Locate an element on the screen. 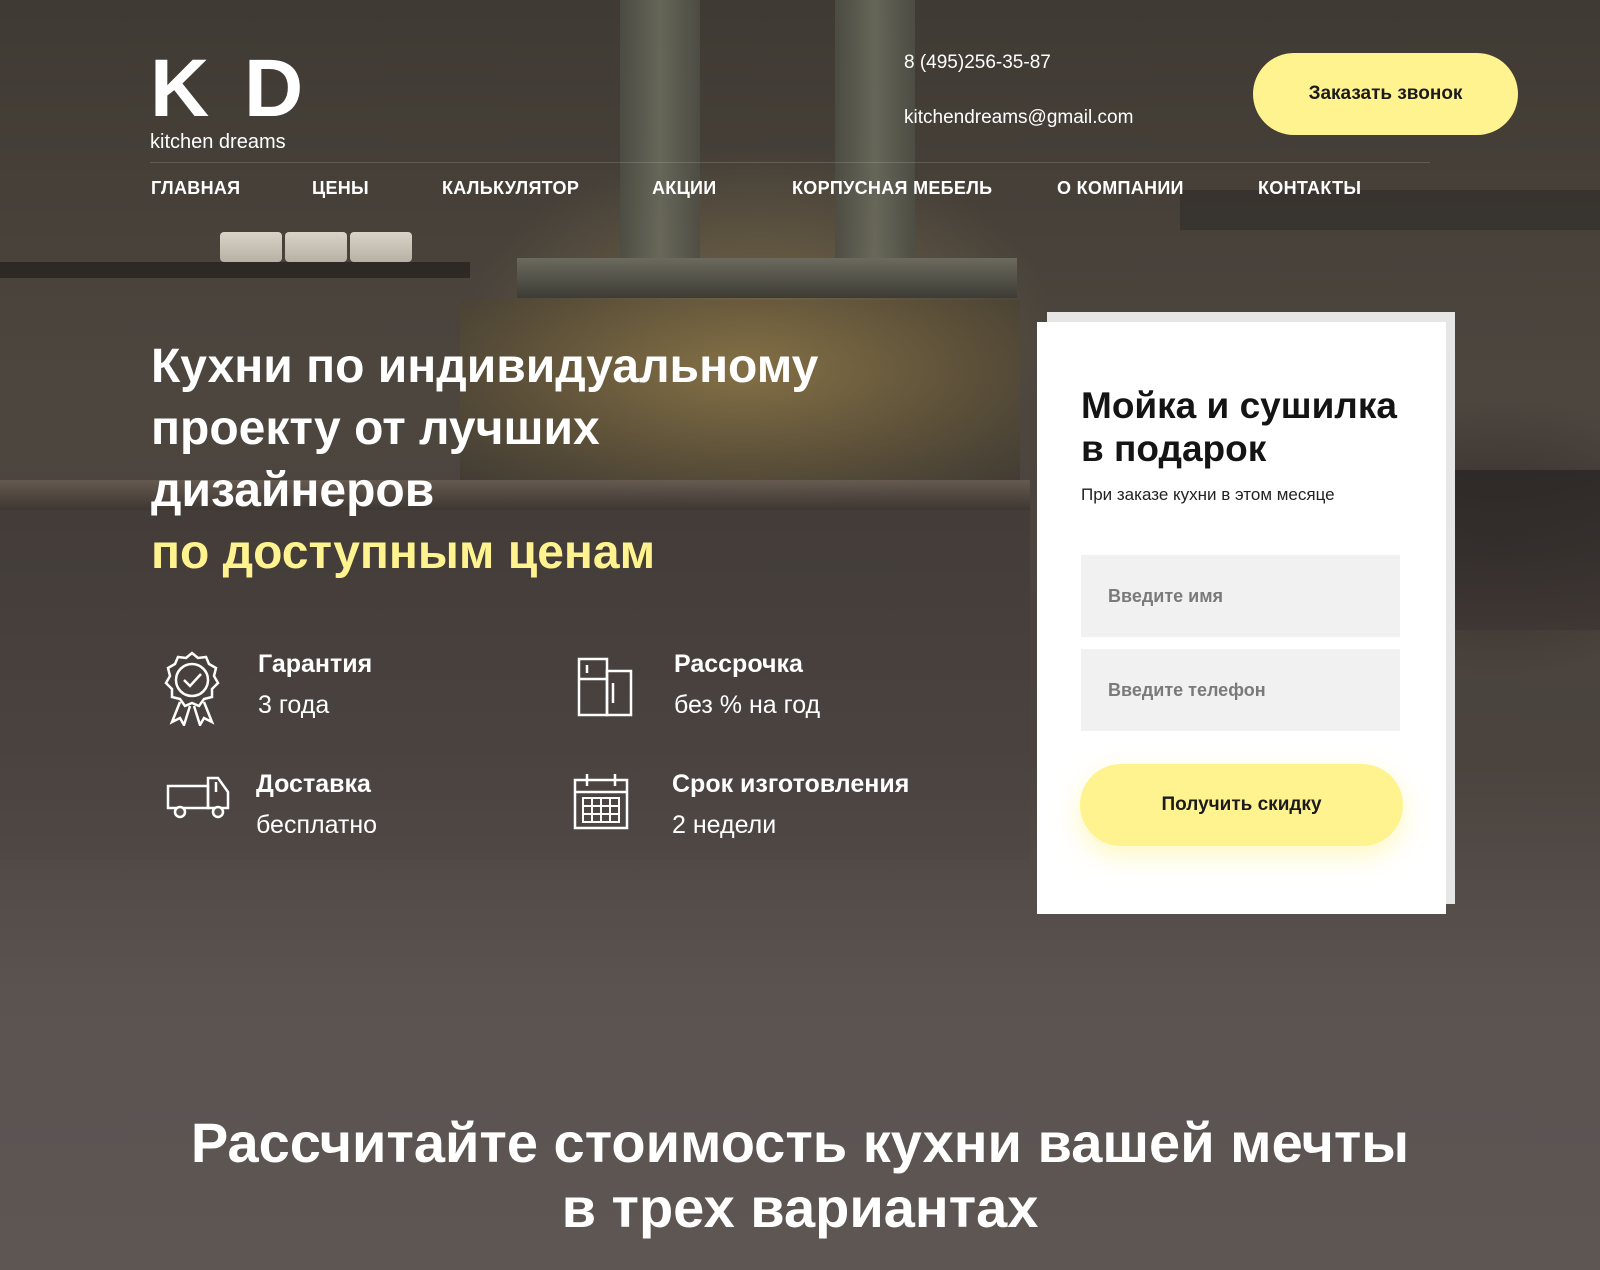 The image size is (1600, 1270). promo-title: Мойка и сушилка в подарок is located at coordinates (1239, 427).